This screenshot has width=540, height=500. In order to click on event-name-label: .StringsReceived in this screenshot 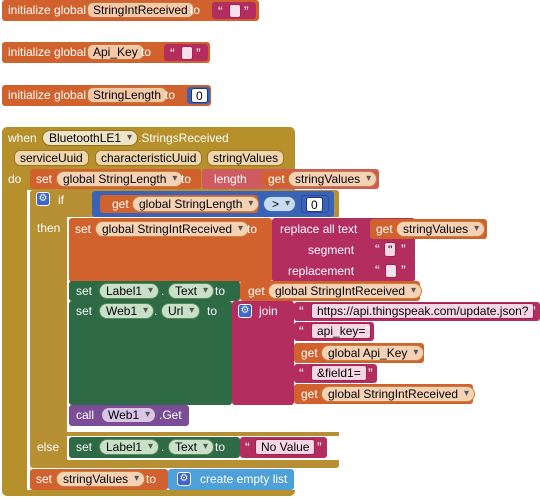, I will do `click(183, 138)`.